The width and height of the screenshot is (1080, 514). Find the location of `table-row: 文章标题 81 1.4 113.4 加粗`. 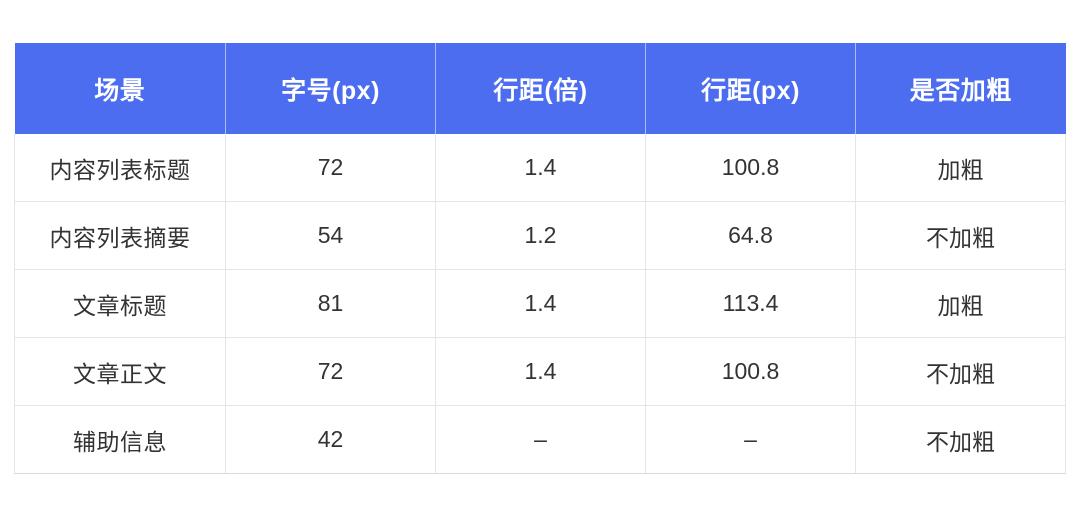

table-row: 文章标题 81 1.4 113.4 加粗 is located at coordinates (540, 303).